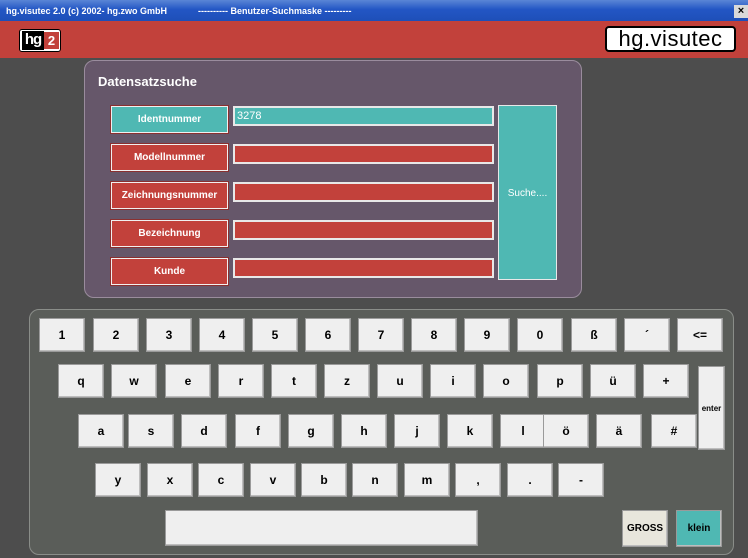  Describe the element at coordinates (374, 39) in the screenshot. I see `header-bar: hg 2 hg.visutec` at that location.